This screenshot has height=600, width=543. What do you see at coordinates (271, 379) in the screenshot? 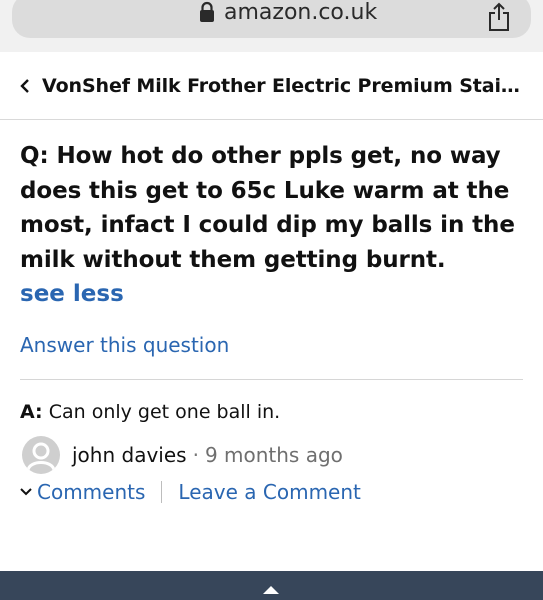
I see `divider` at bounding box center [271, 379].